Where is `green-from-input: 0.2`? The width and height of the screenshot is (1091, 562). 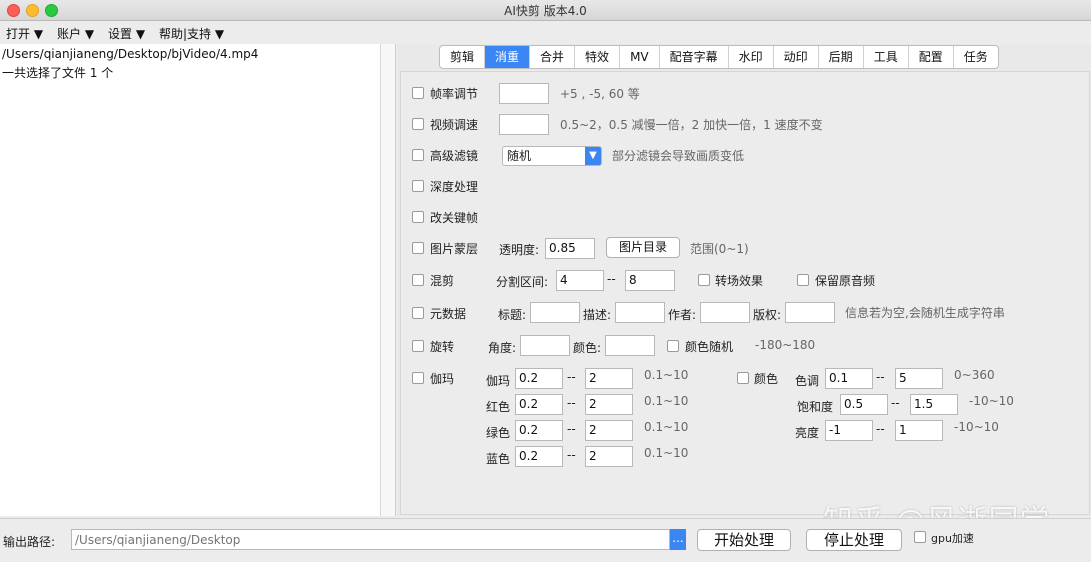
green-from-input: 0.2 is located at coordinates (539, 430).